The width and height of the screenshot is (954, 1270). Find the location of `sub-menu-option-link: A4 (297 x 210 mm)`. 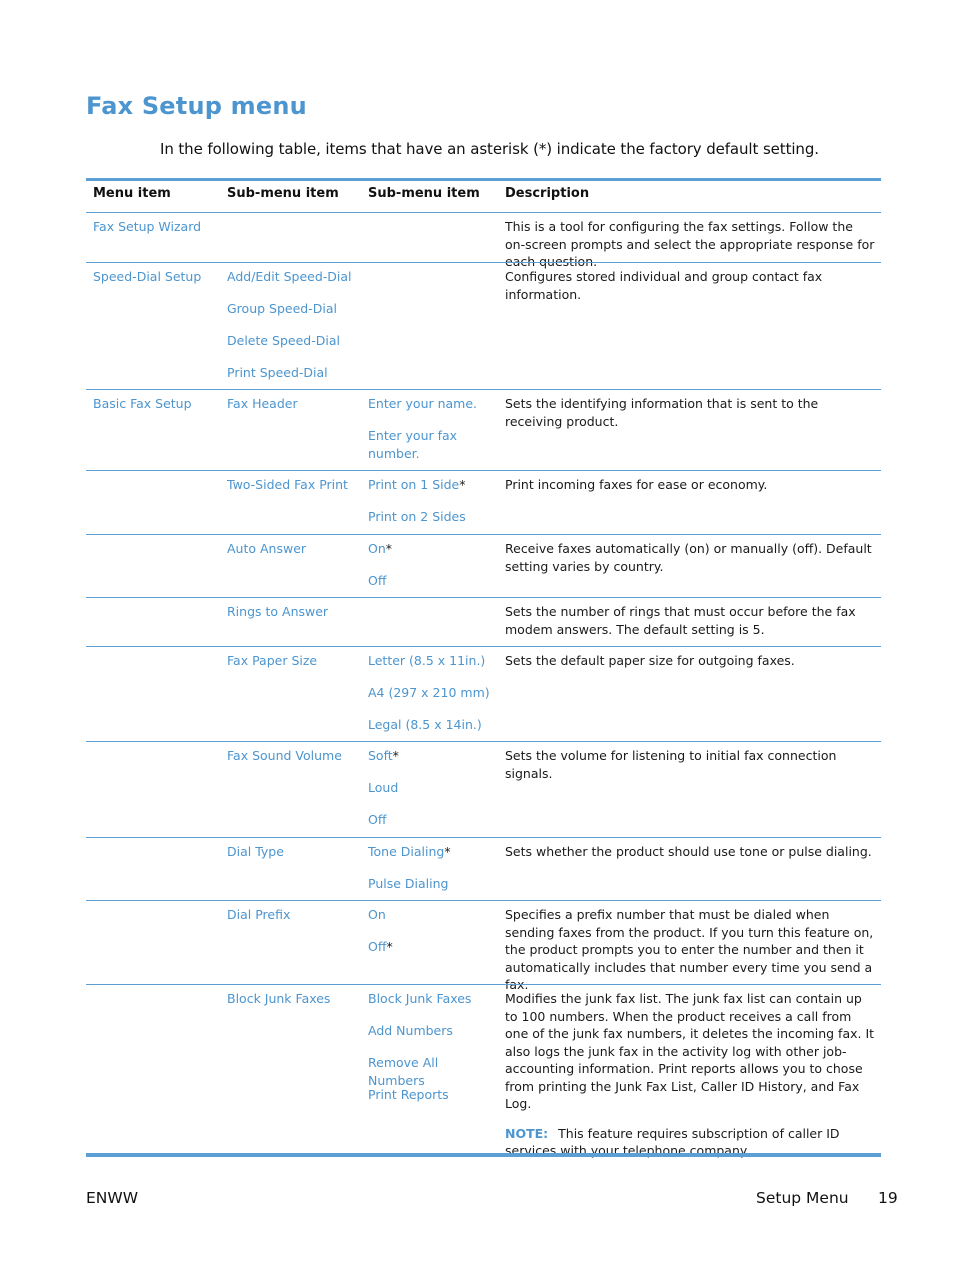

sub-menu-option-link: A4 (297 x 210 mm) is located at coordinates (429, 692).